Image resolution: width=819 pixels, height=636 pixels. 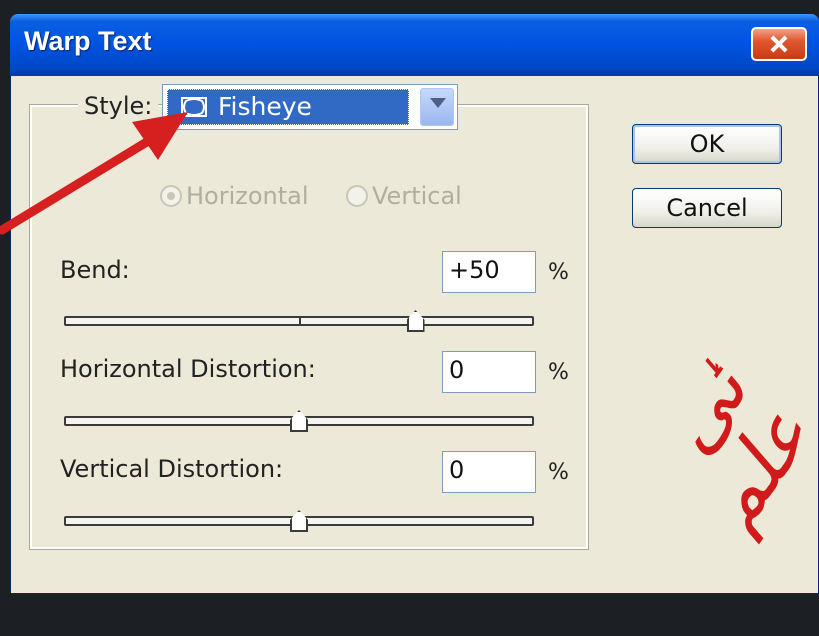 What do you see at coordinates (172, 469) in the screenshot?
I see `vertical-distortion-label: Vertical Distortion:` at bounding box center [172, 469].